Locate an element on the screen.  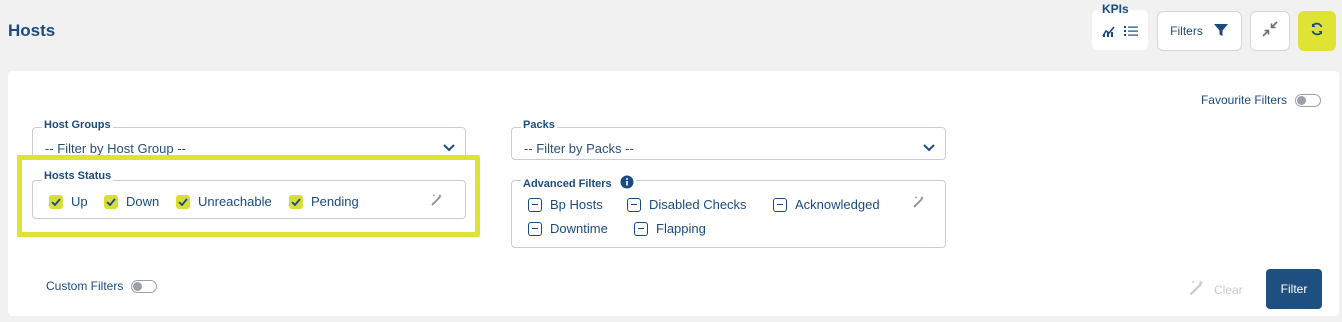
adv-acknowledged-label: Acknowledged is located at coordinates (837, 204).